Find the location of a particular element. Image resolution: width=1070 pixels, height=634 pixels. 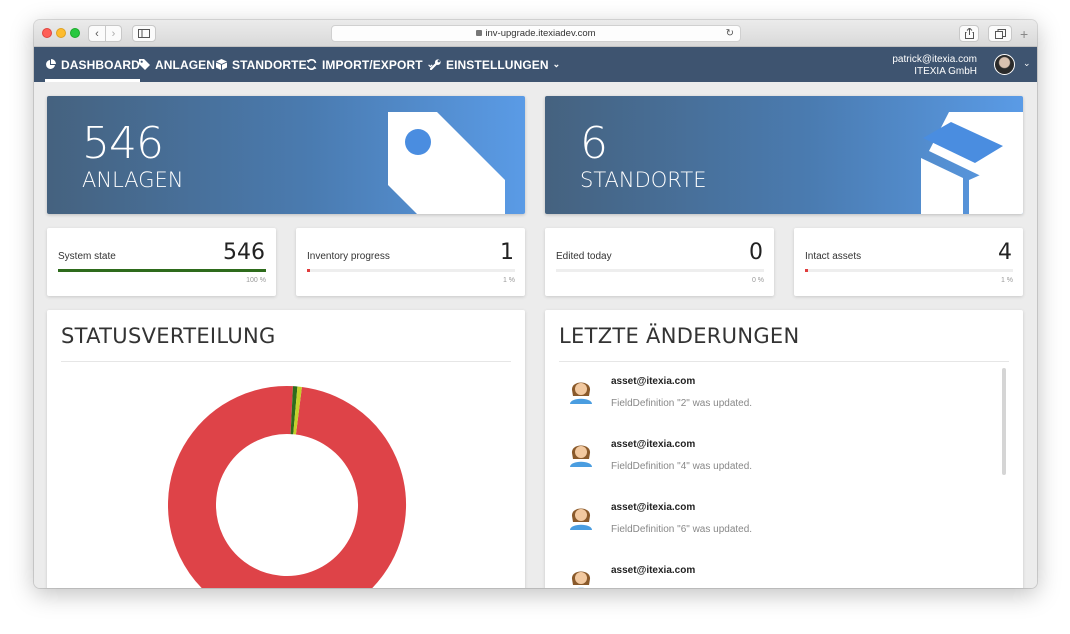

anlagen-count: 546 is located at coordinates (123, 143).